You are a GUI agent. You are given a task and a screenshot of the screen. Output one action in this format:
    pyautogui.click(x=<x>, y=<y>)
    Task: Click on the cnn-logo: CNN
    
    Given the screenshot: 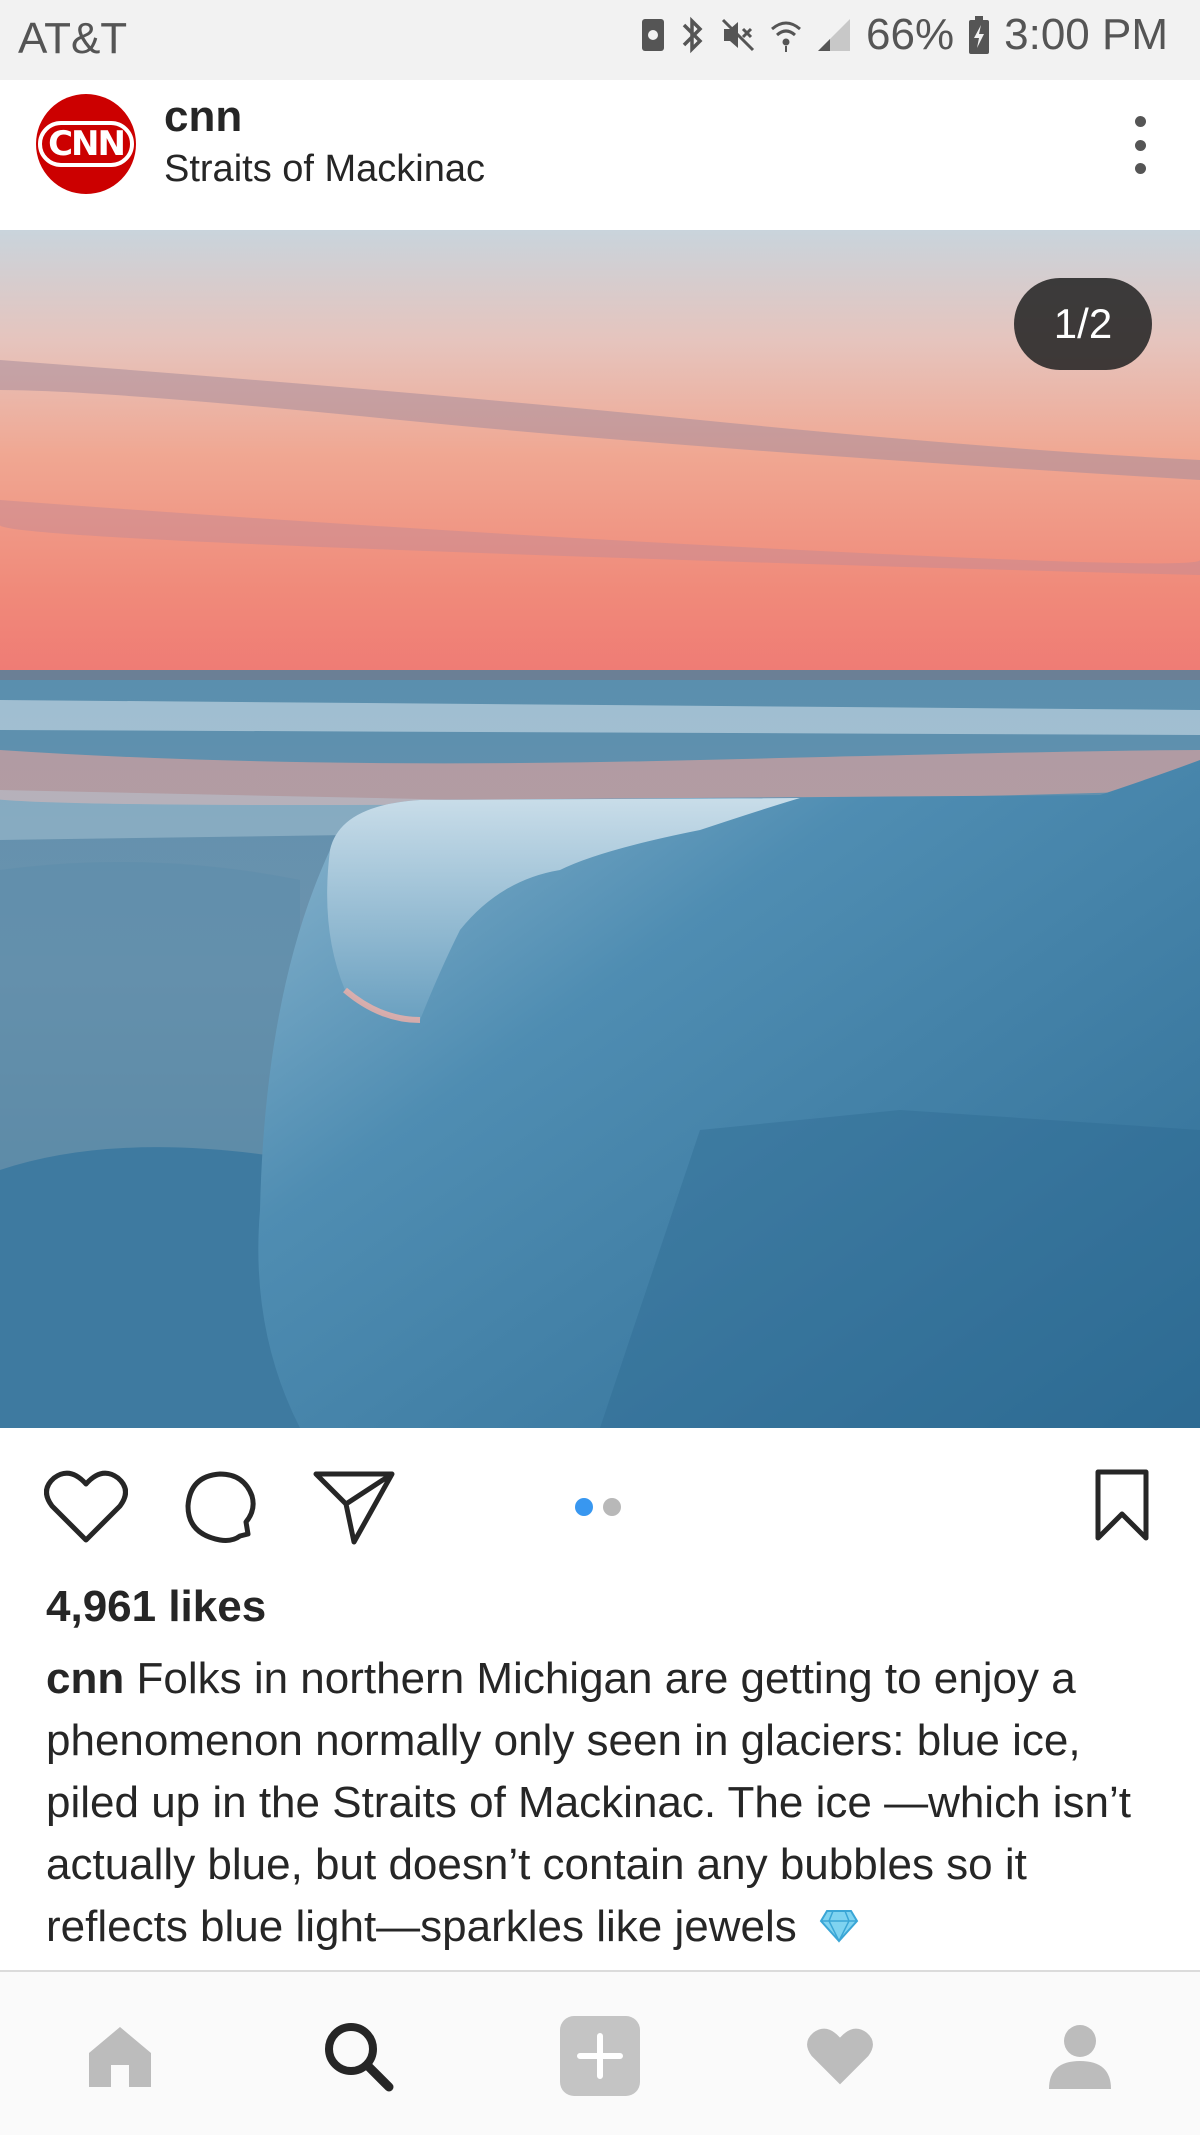 What is the action you would take?
    pyautogui.click(x=86, y=144)
    